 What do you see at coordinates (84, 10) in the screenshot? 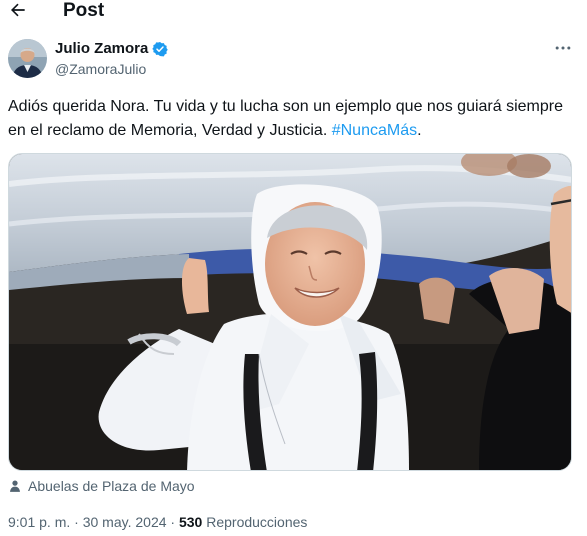
I see `page-title: Post` at bounding box center [84, 10].